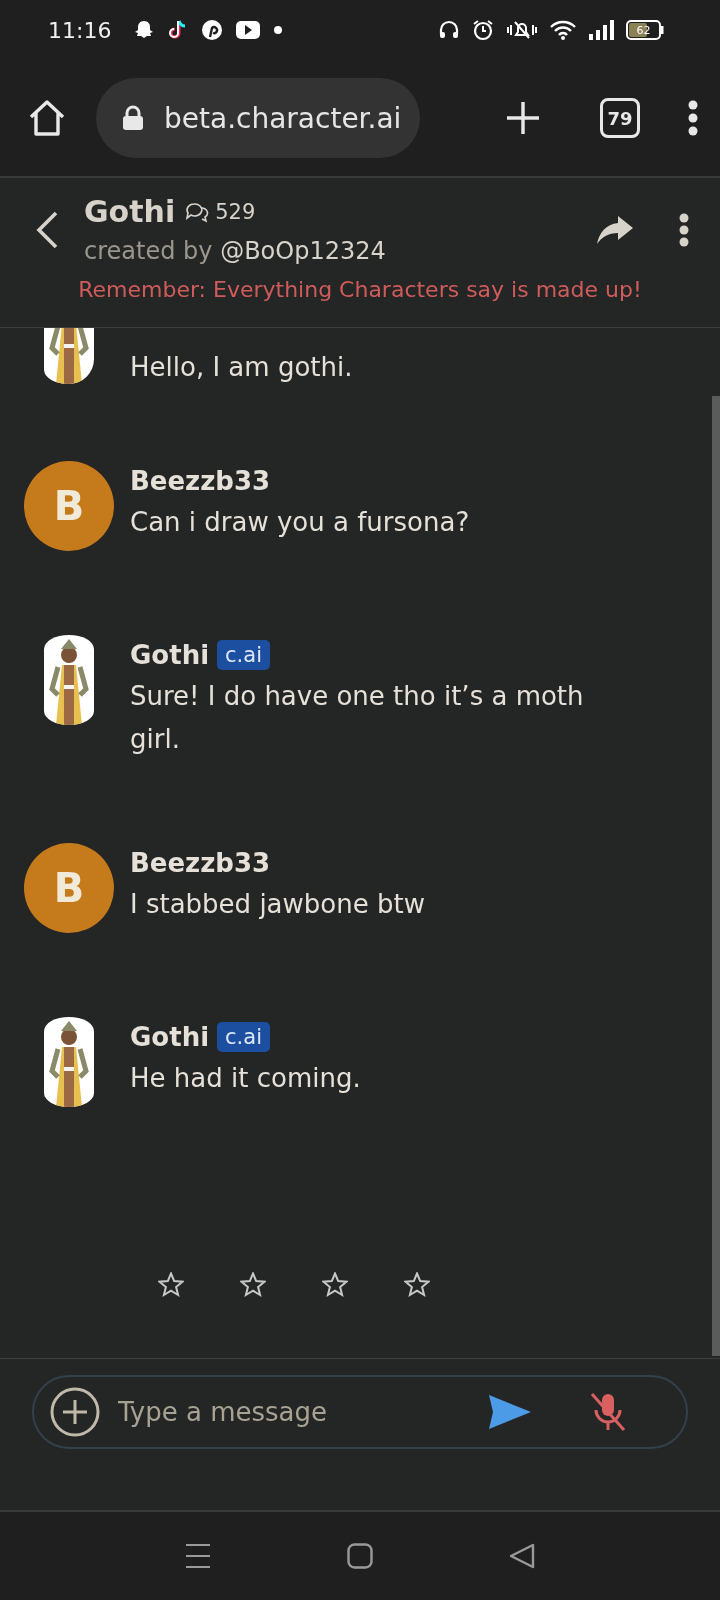 This screenshot has height=1600, width=720. What do you see at coordinates (75, 1412) in the screenshot?
I see `add-icon` at bounding box center [75, 1412].